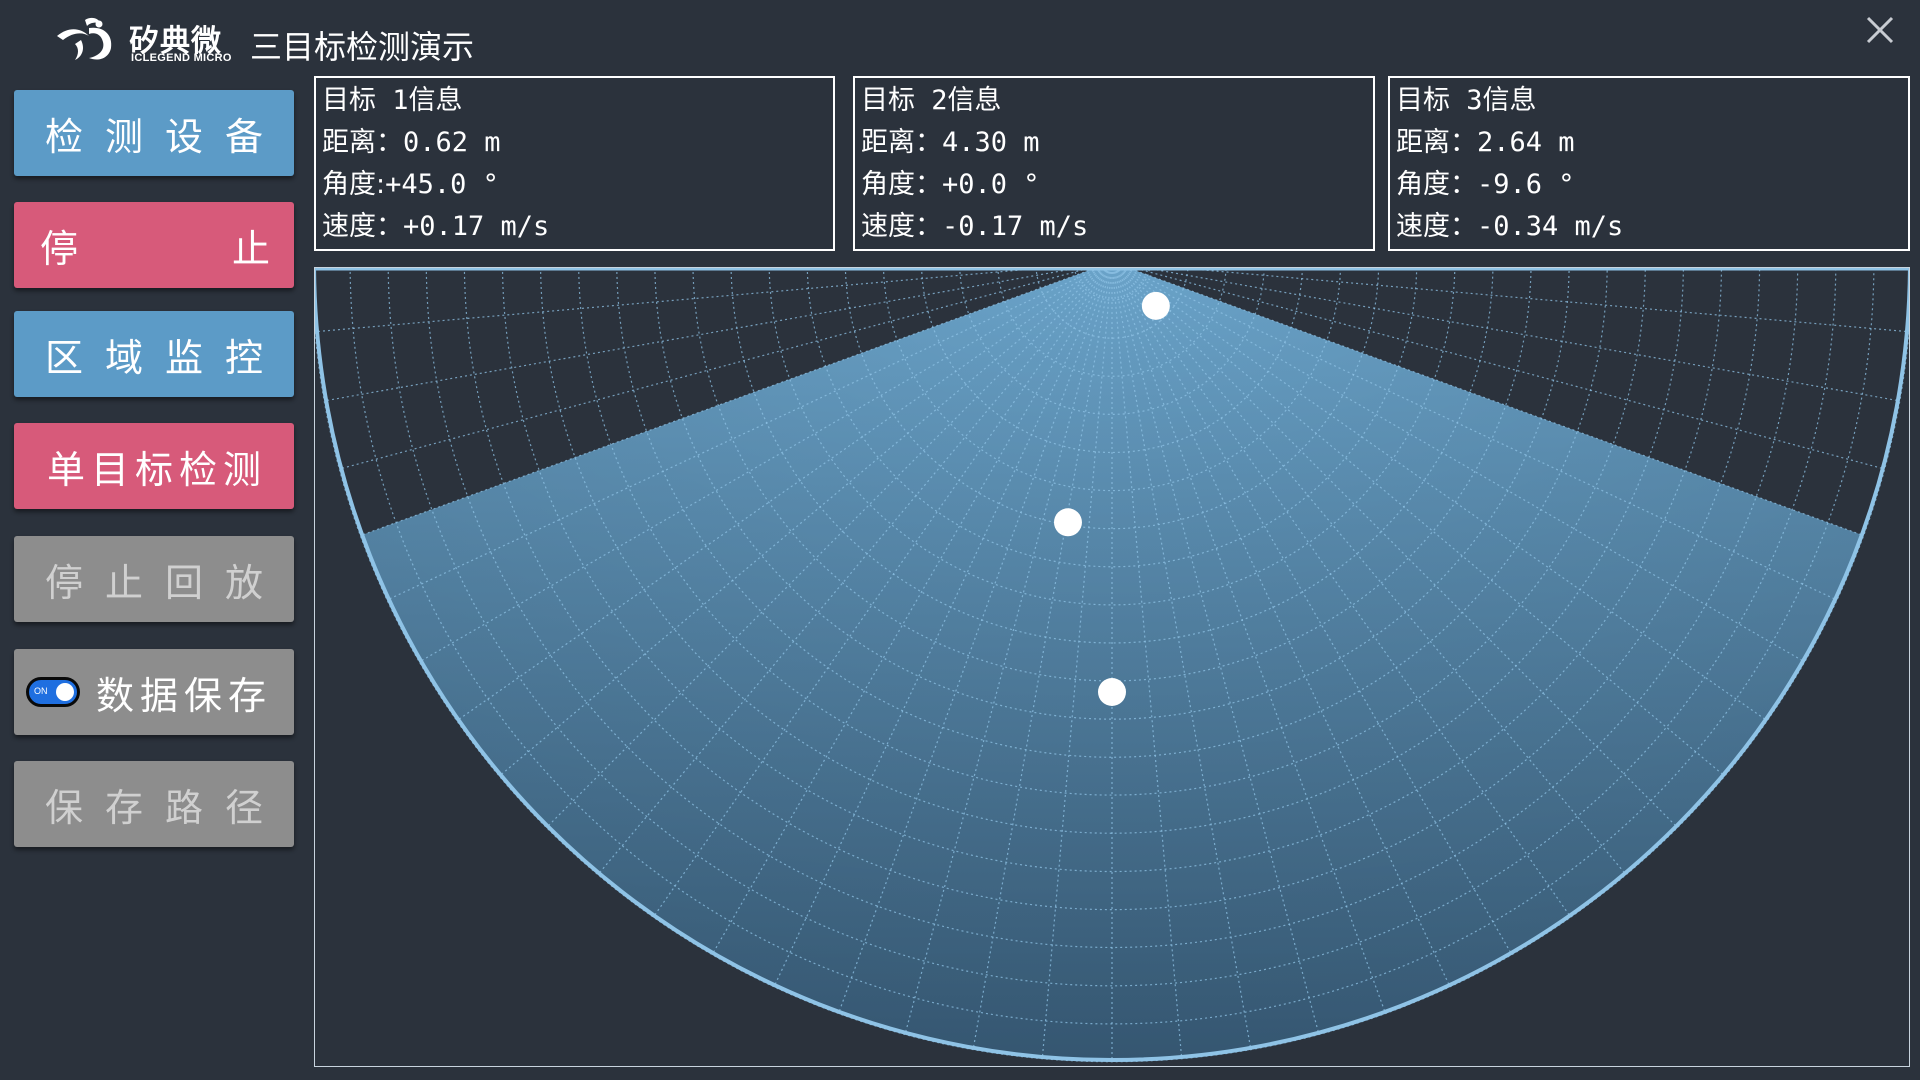  Describe the element at coordinates (154, 245) in the screenshot. I see `stop-button: 停 止` at that location.